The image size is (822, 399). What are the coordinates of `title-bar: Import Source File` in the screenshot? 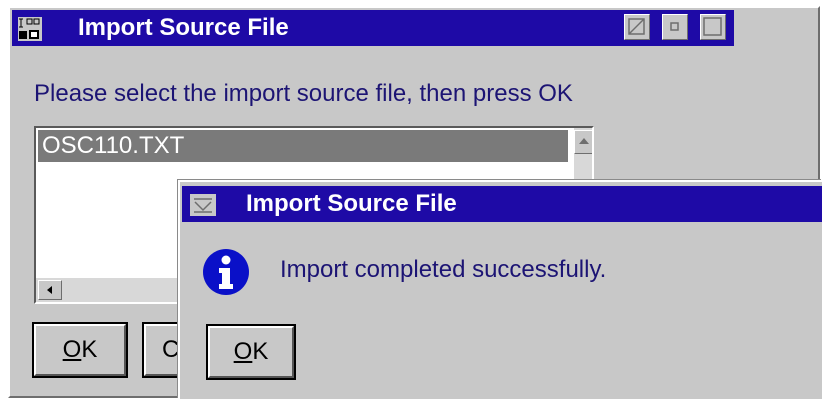 It's located at (373, 28).